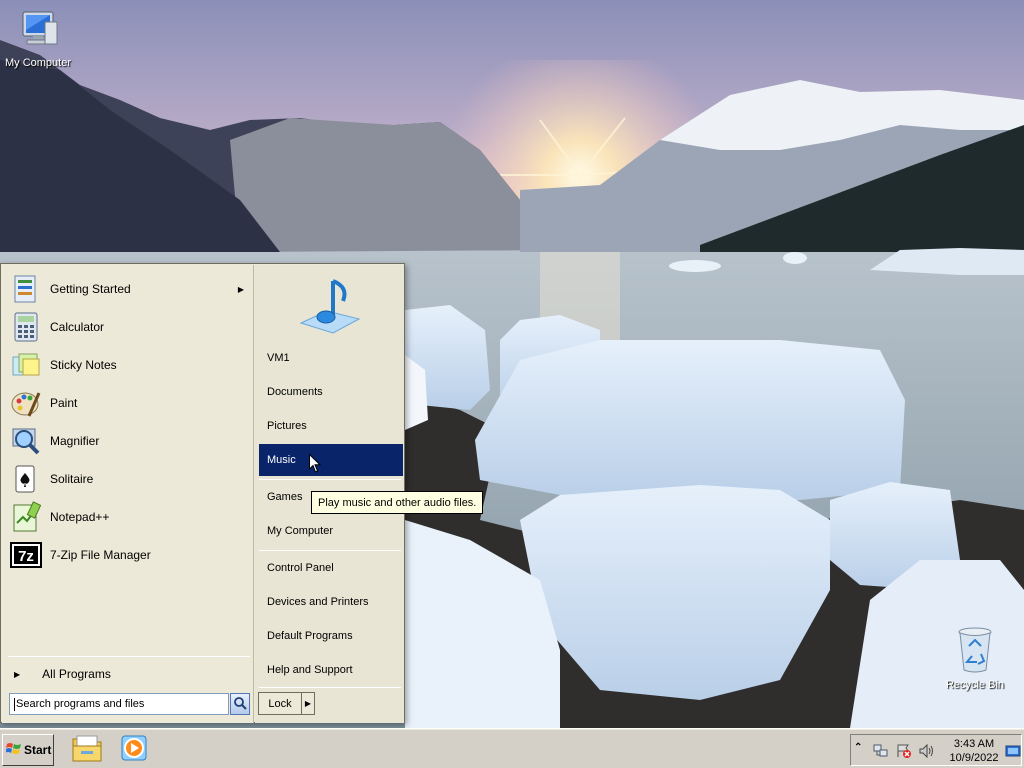 This screenshot has height=768, width=1024. Describe the element at coordinates (14, 704) in the screenshot. I see `text-caret` at that location.